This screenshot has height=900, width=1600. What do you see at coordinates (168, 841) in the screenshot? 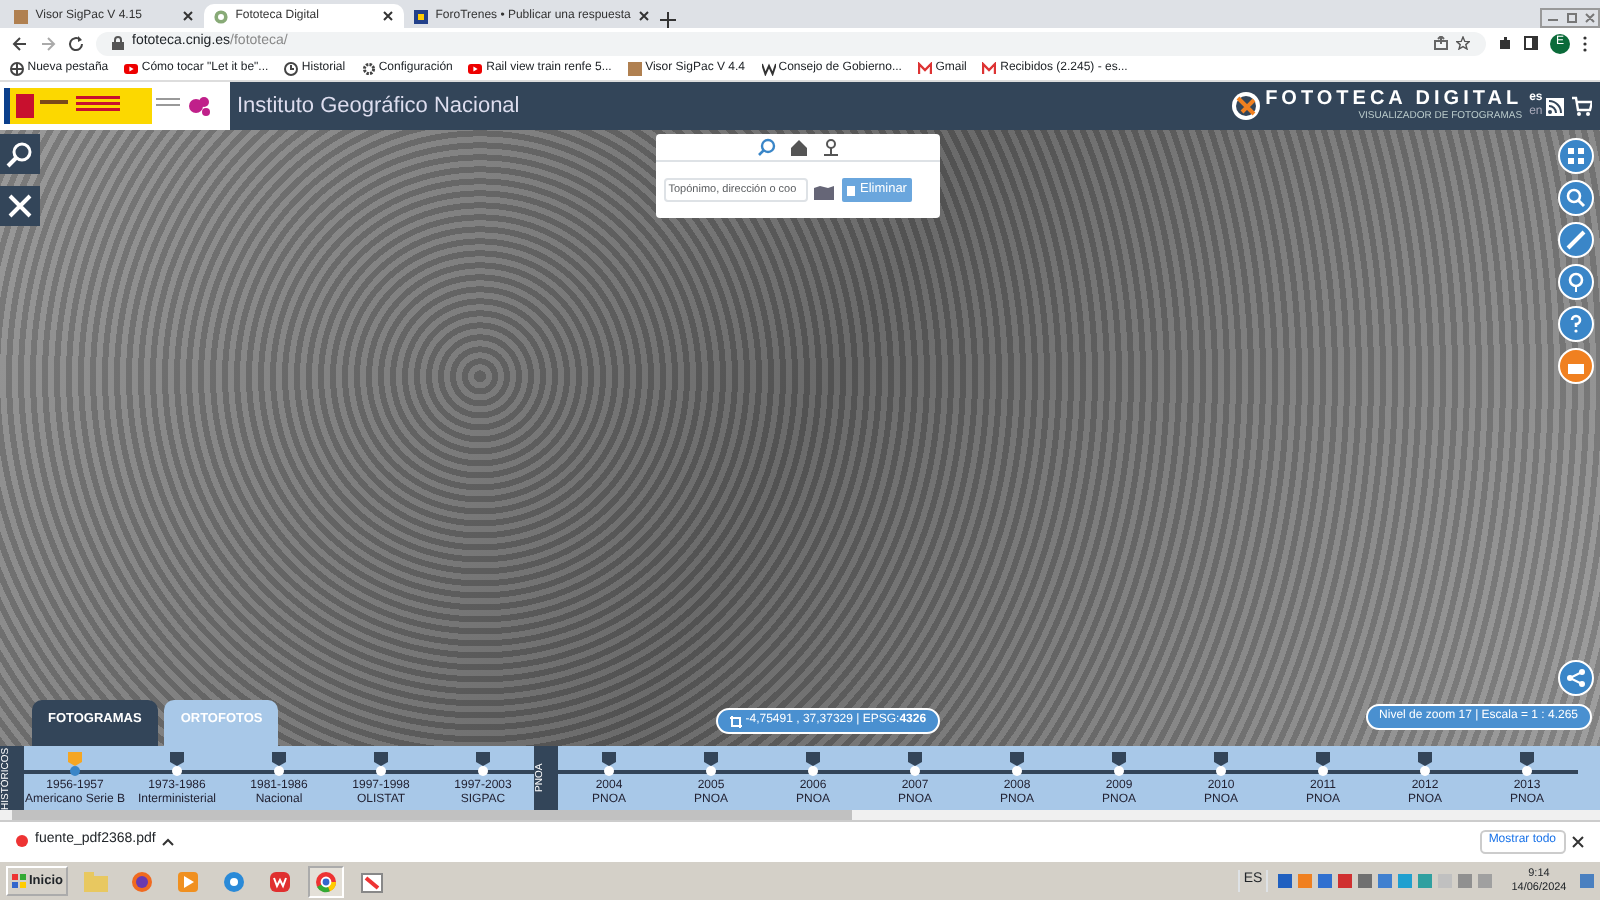
I see `caret-icon` at bounding box center [168, 841].